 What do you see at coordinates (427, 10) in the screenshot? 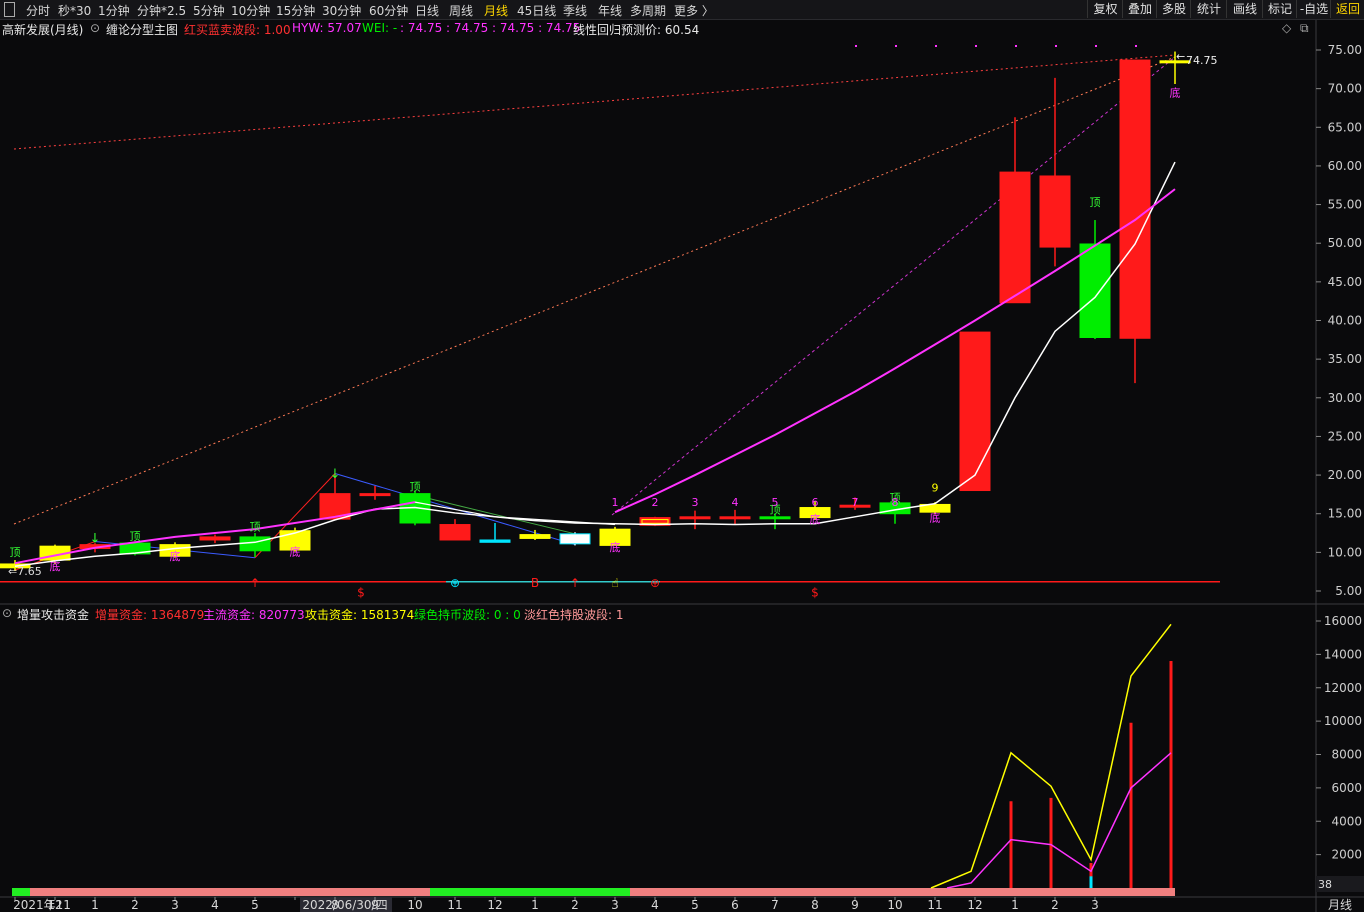
I see `period-tab-9: 日线` at bounding box center [427, 10].